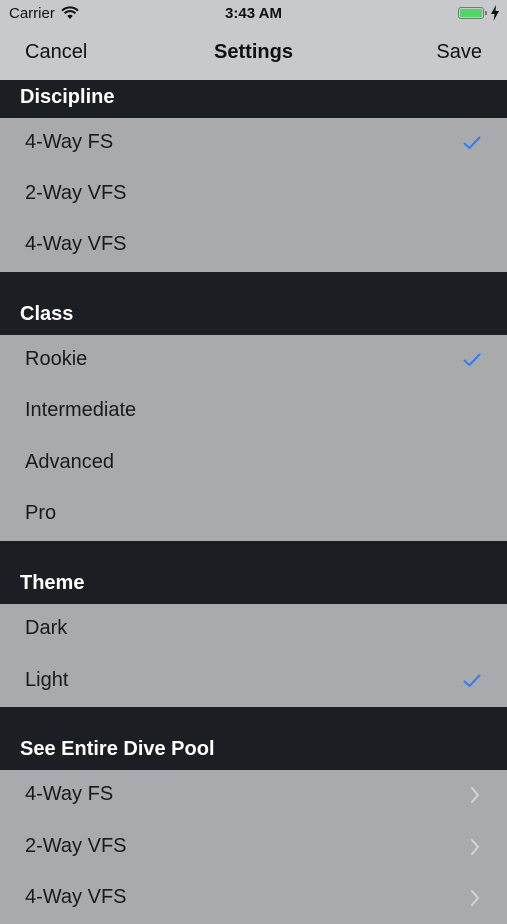 The height and width of the screenshot is (924, 507). I want to click on status-bar: Carrier 3:43 AM, so click(253, 14).